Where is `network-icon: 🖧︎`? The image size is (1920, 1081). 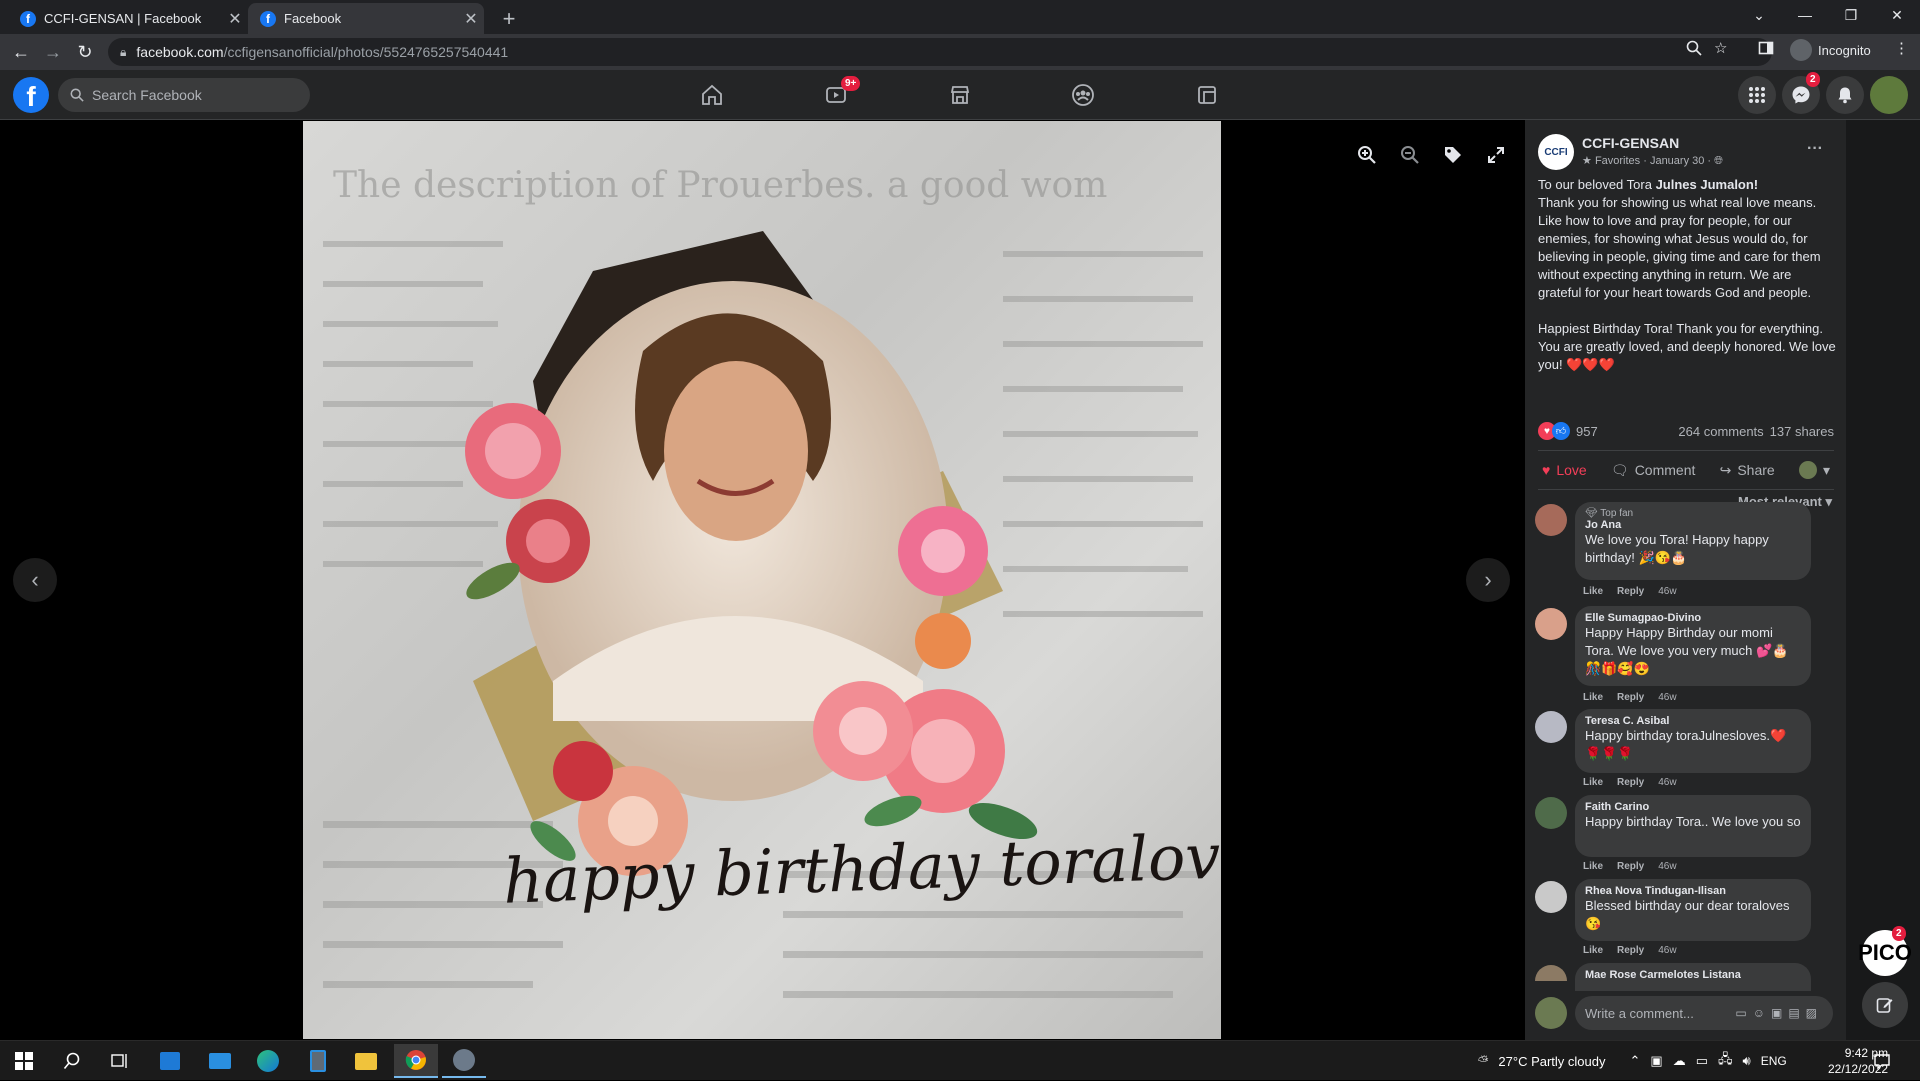
network-icon: 🖧︎ is located at coordinates (1725, 1061).